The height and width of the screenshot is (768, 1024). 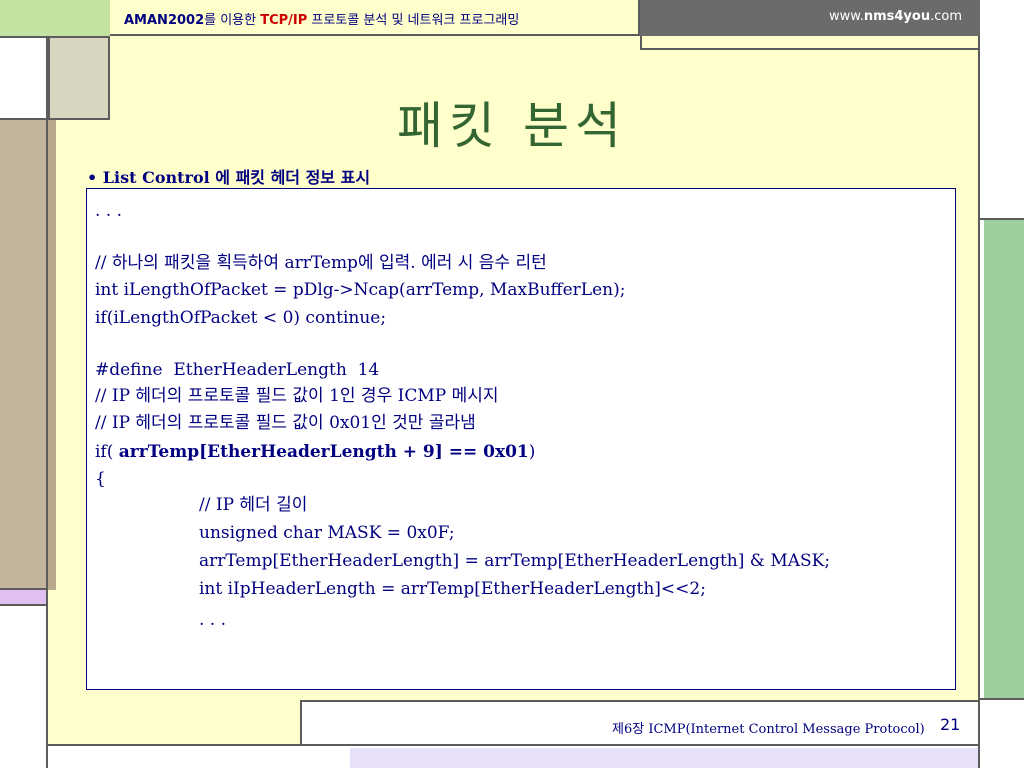 What do you see at coordinates (665, 758) in the screenshot?
I see `bottom-lavender-strip` at bounding box center [665, 758].